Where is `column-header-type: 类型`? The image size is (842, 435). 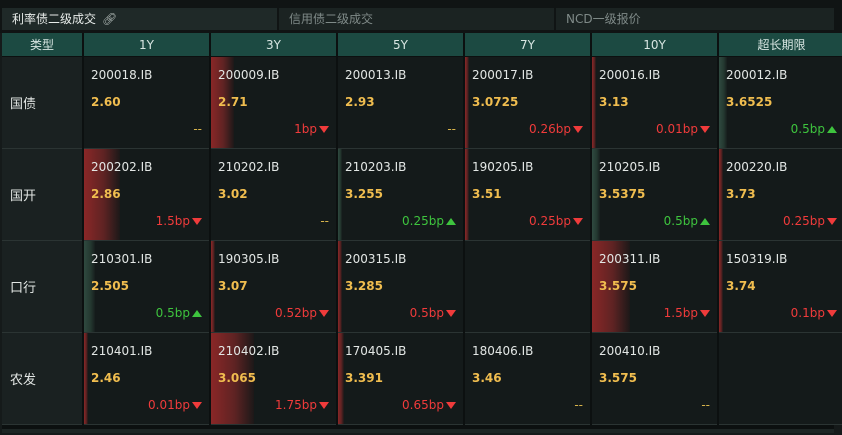
column-header-type: 类型 is located at coordinates (42, 45).